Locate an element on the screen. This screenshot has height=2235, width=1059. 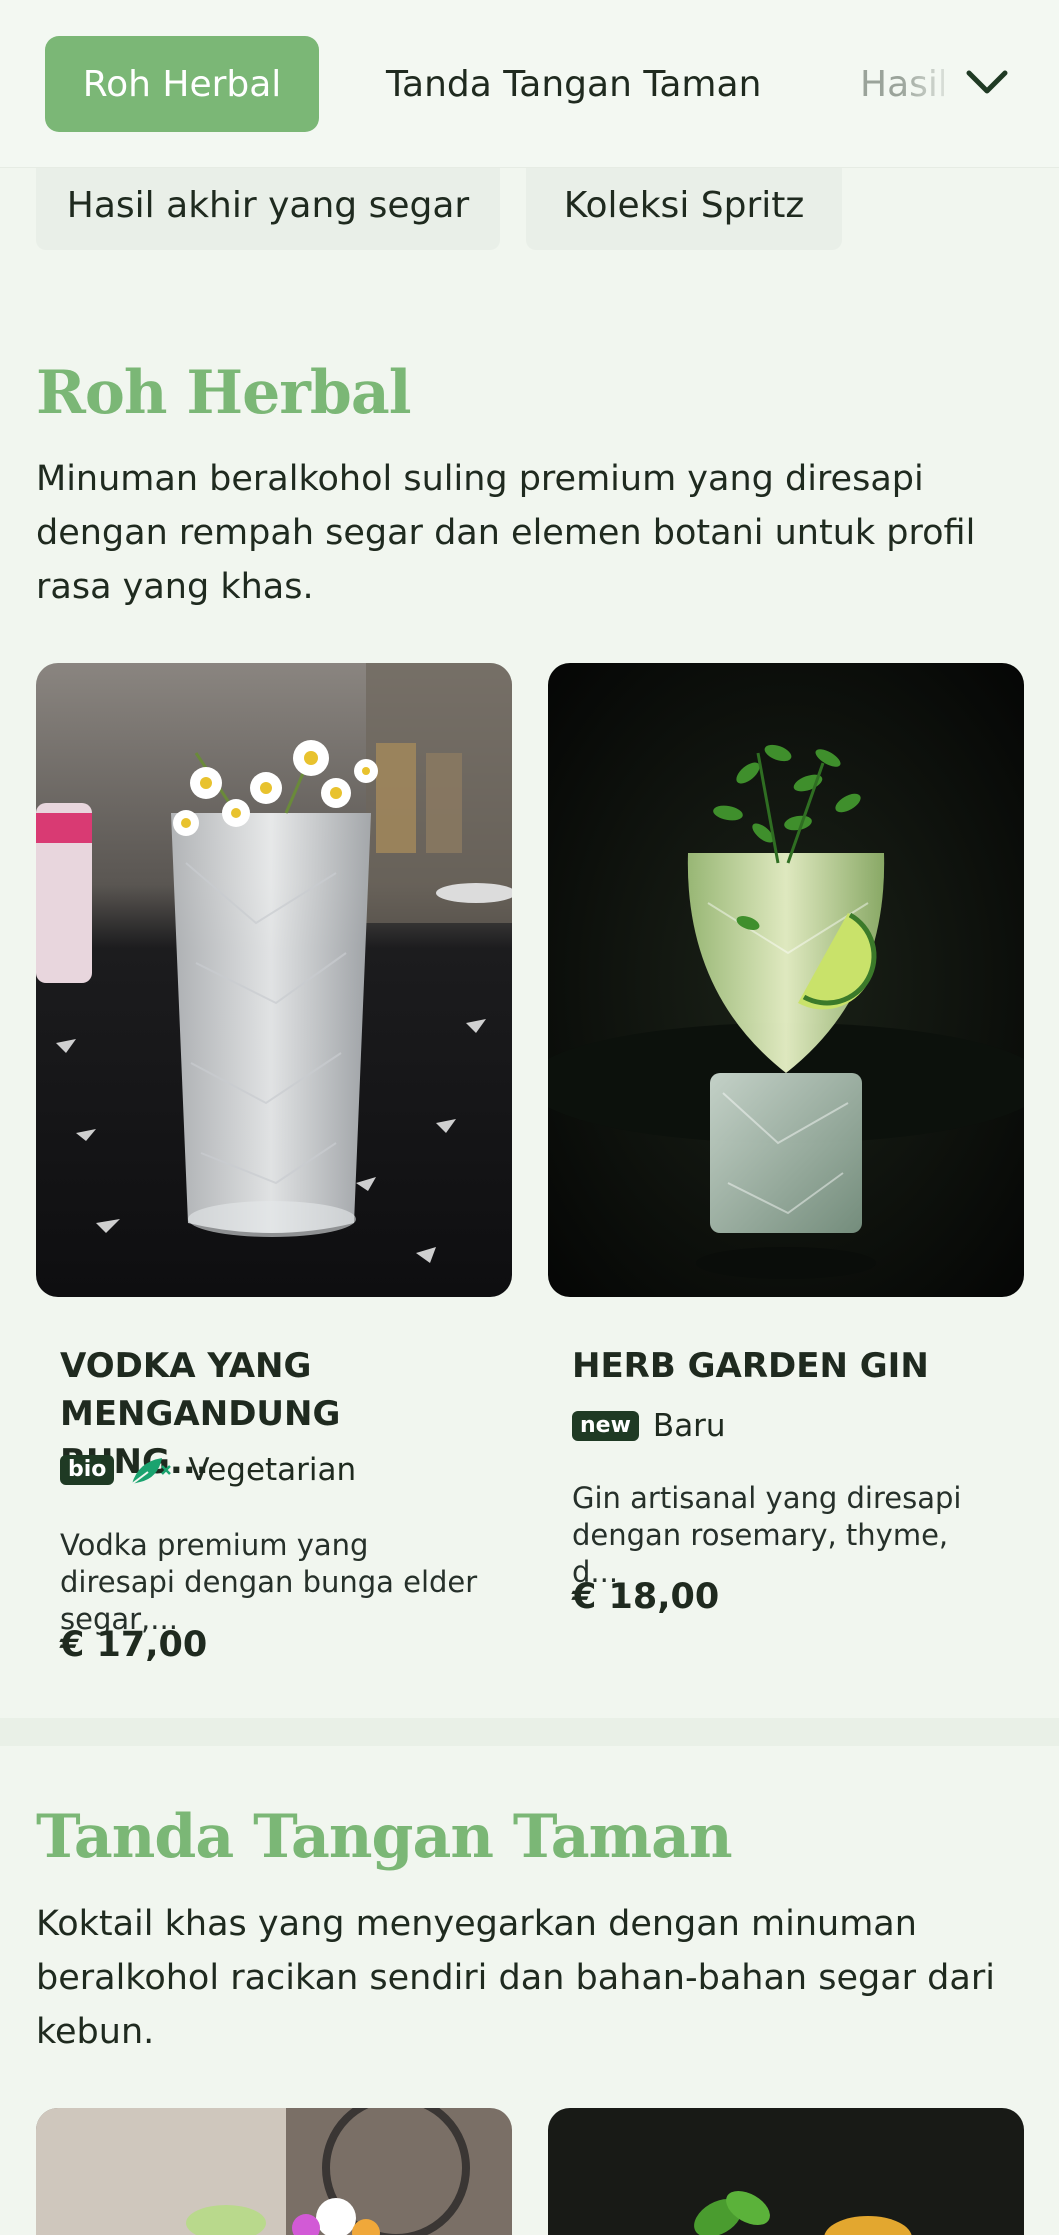
category-tab-bar: Roh Herbal Tanda Tangan Taman Hasil is located at coordinates (529, 84).